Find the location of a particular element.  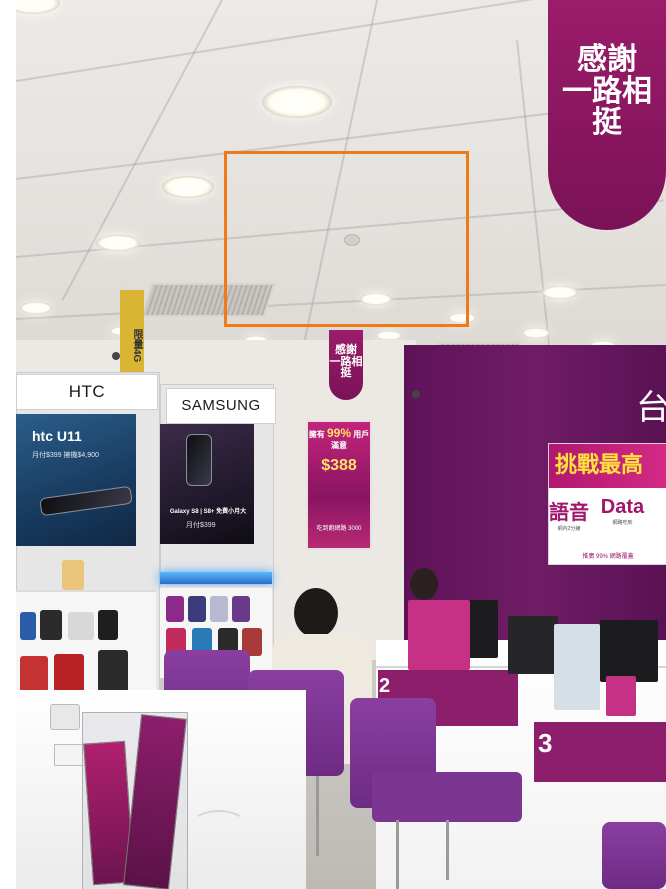

sign-data-block: Data 網路吃到 is located at coordinates (622, 511).